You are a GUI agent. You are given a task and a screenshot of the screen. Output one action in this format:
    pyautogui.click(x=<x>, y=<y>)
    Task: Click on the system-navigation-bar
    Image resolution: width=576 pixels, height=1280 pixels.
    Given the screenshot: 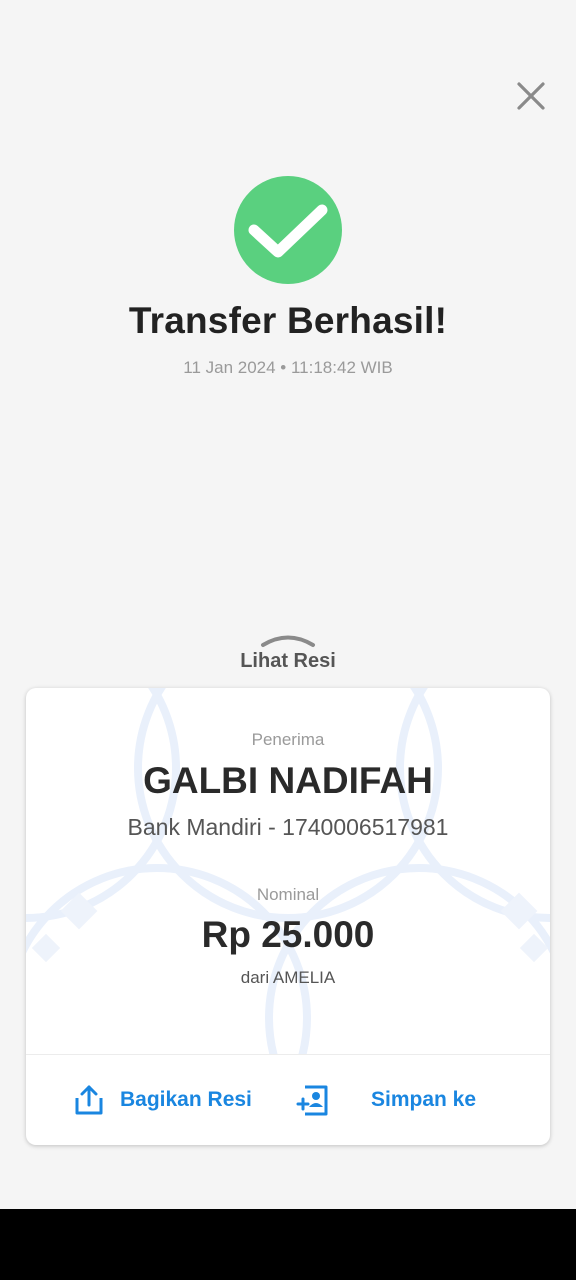 What is the action you would take?
    pyautogui.click(x=288, y=1244)
    